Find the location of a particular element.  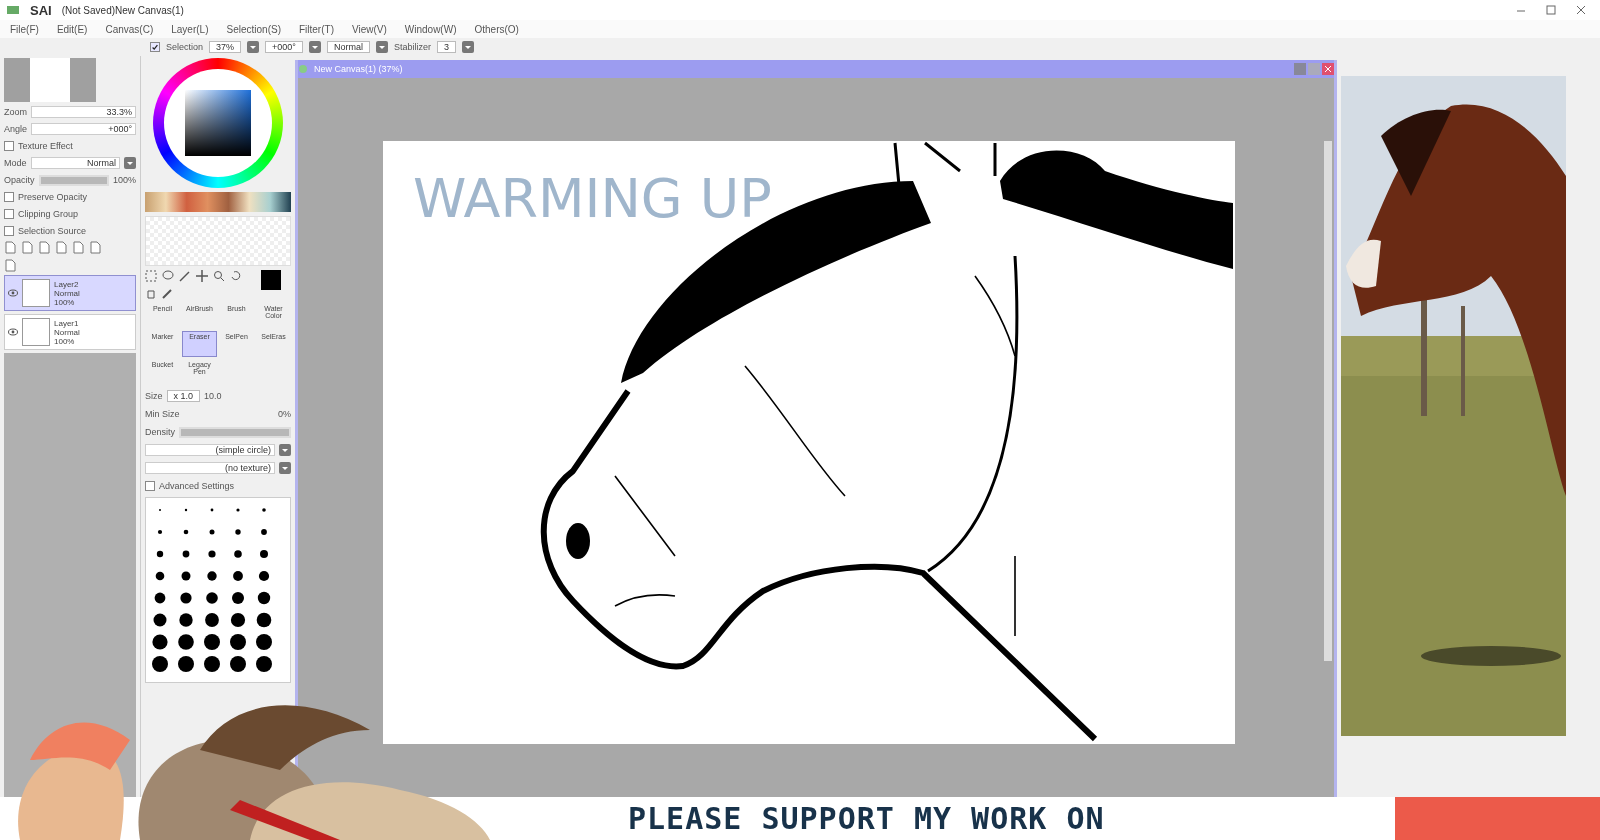

scrollbar is located at coordinates (1328, 401).